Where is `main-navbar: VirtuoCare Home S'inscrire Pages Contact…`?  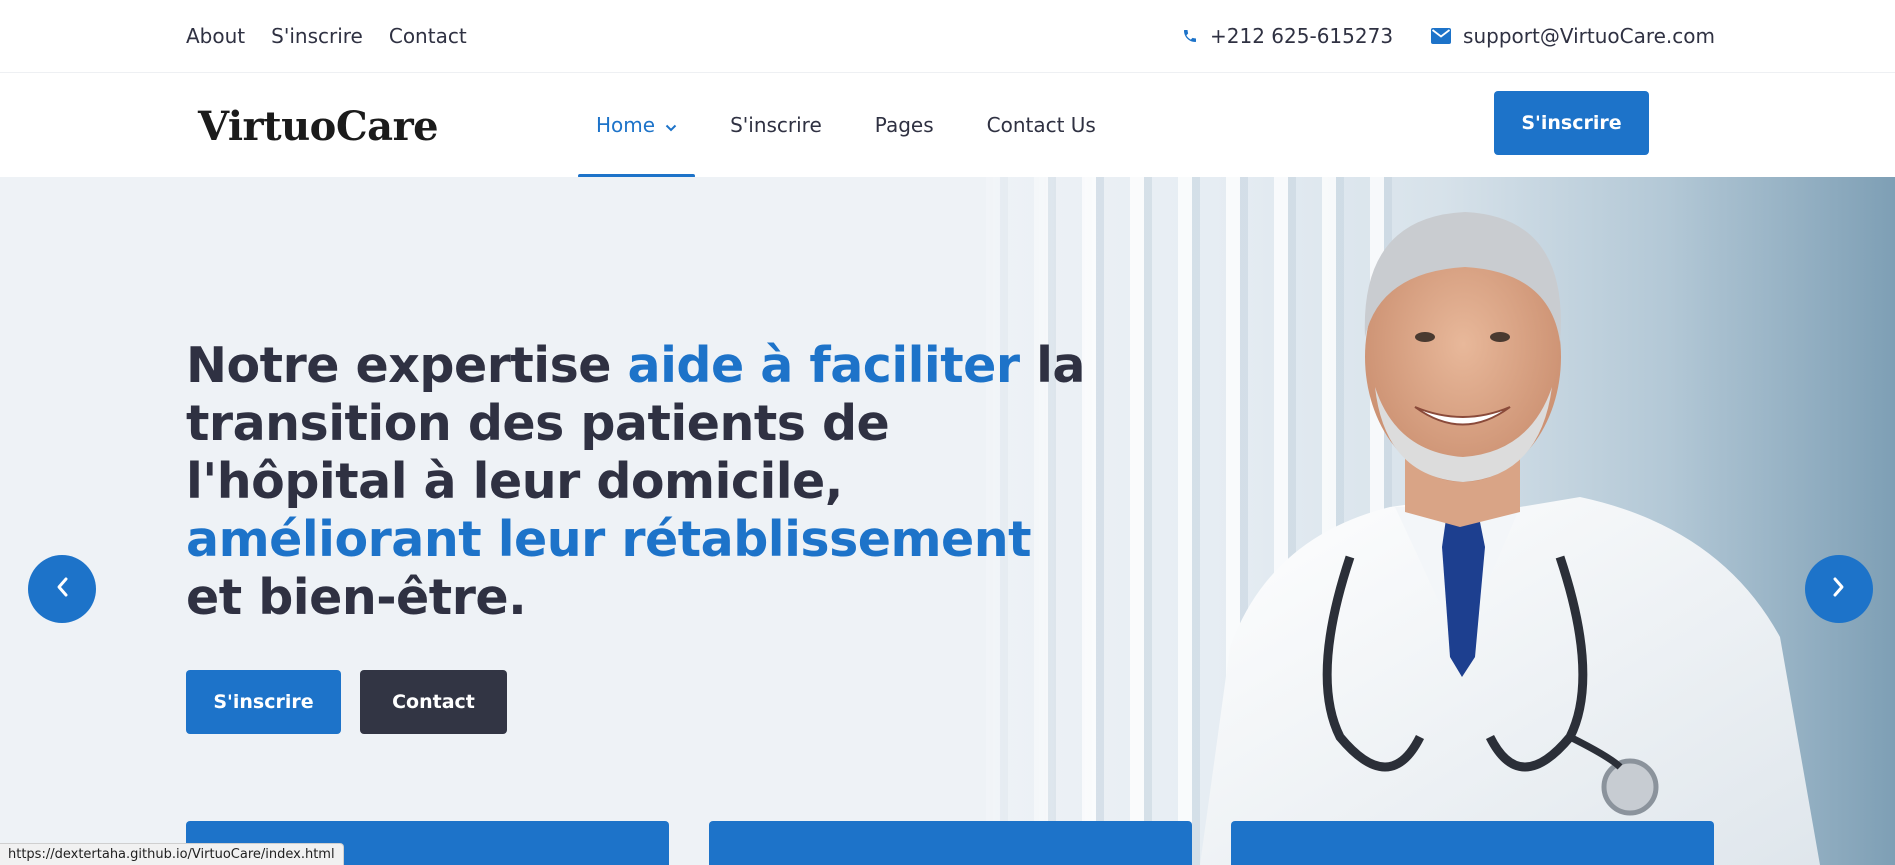
main-navbar: VirtuoCare Home S'inscrire Pages Contact… is located at coordinates (947, 125).